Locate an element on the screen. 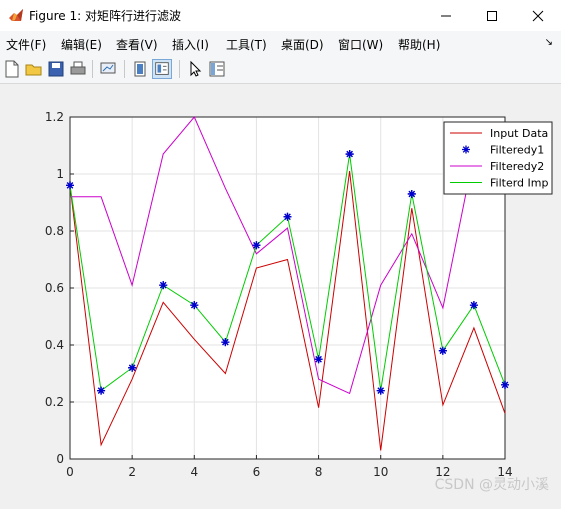 This screenshot has width=561, height=509. close-button is located at coordinates (538, 15).